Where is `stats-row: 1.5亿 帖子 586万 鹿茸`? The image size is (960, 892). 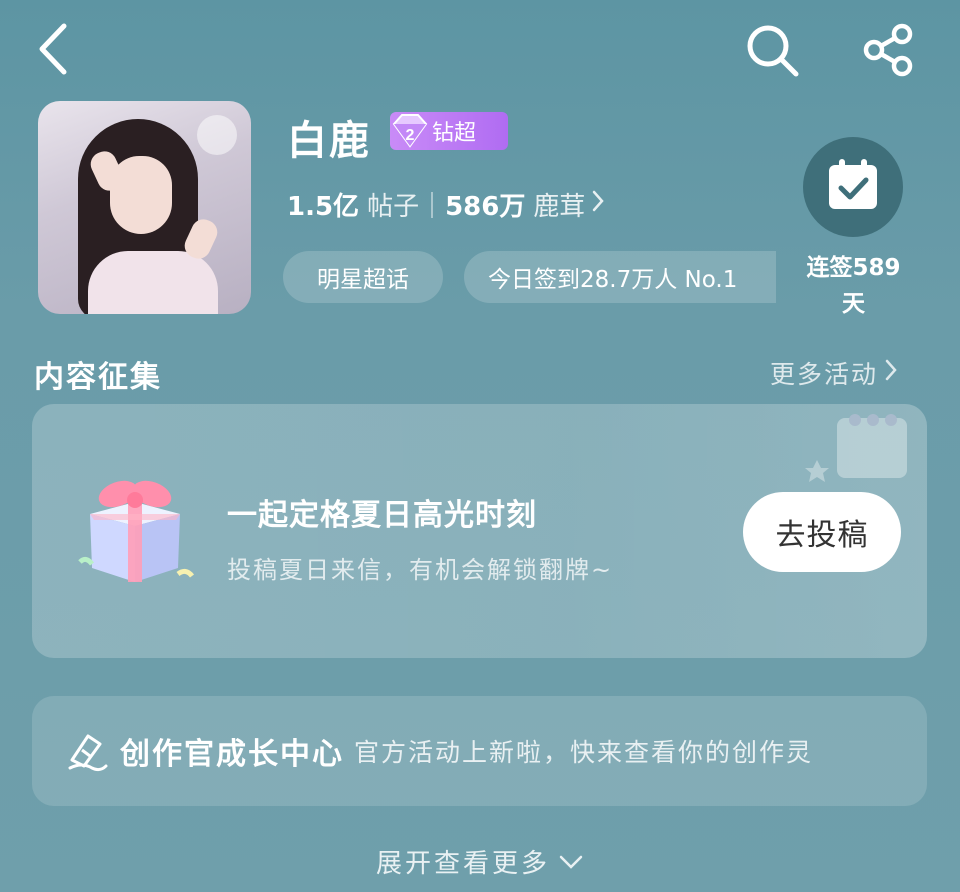
stats-row: 1.5亿 帖子 586万 鹿茸 is located at coordinates (446, 204).